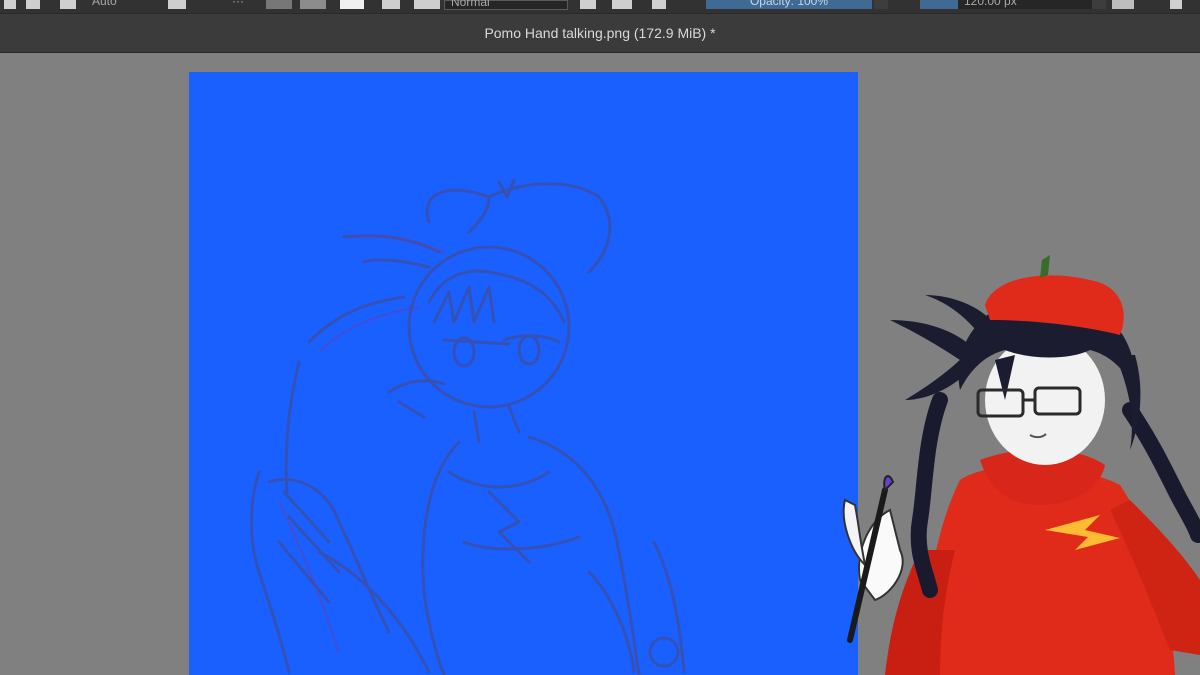 This screenshot has height=675, width=1200. What do you see at coordinates (104, 4) in the screenshot?
I see `size-mode-label: Auto` at bounding box center [104, 4].